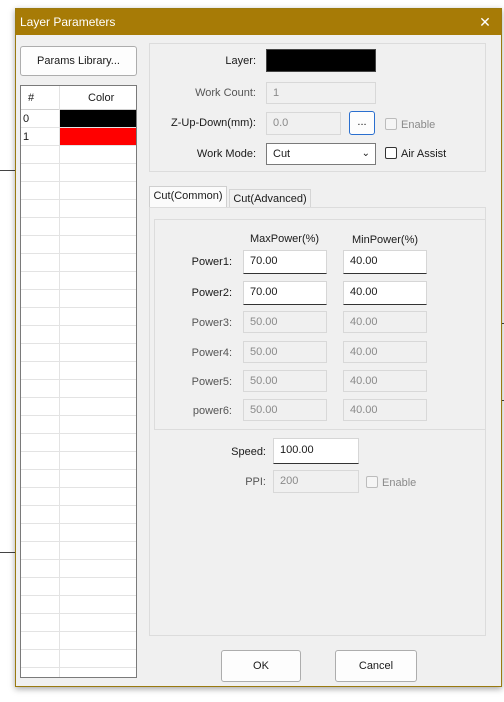 This screenshot has width=504, height=702. Describe the element at coordinates (188, 196) in the screenshot. I see `tab-cut-common: Cut(Common)` at that location.